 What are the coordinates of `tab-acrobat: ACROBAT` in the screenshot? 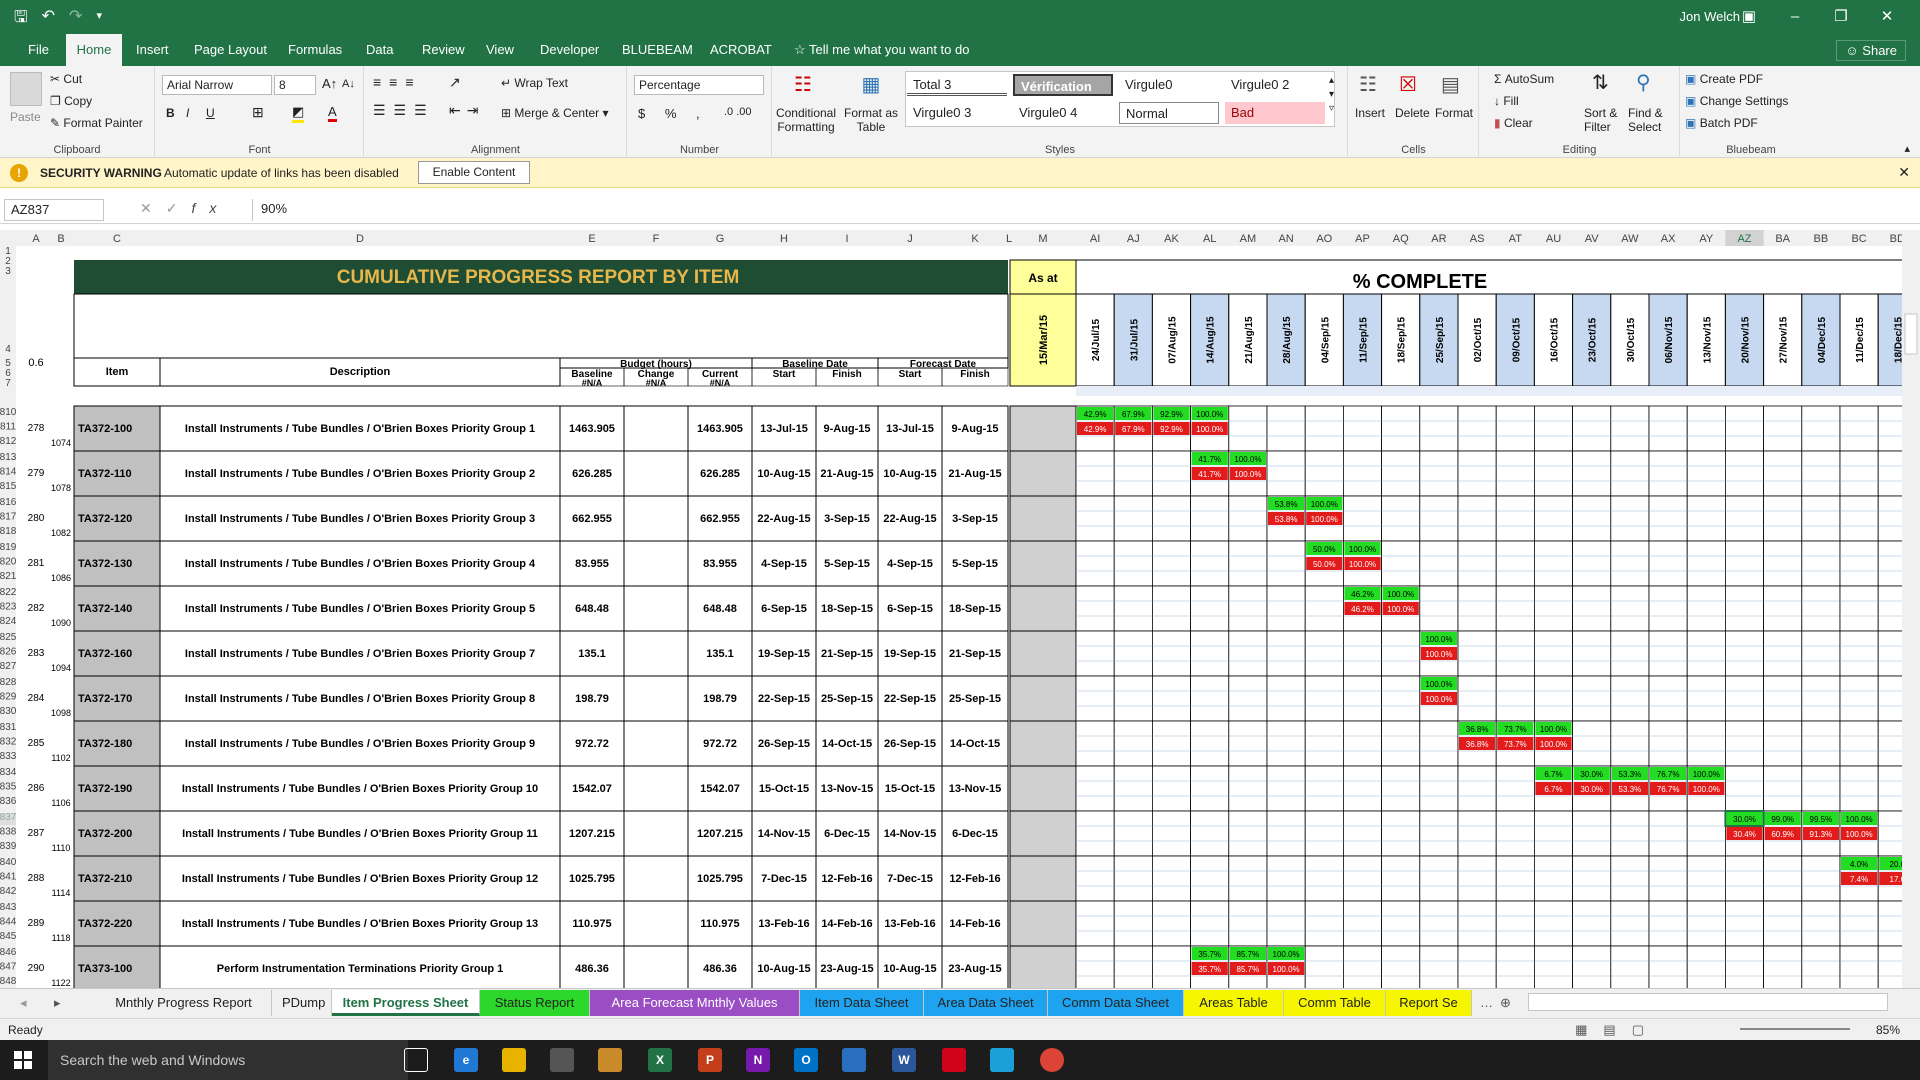 It's located at (741, 50).